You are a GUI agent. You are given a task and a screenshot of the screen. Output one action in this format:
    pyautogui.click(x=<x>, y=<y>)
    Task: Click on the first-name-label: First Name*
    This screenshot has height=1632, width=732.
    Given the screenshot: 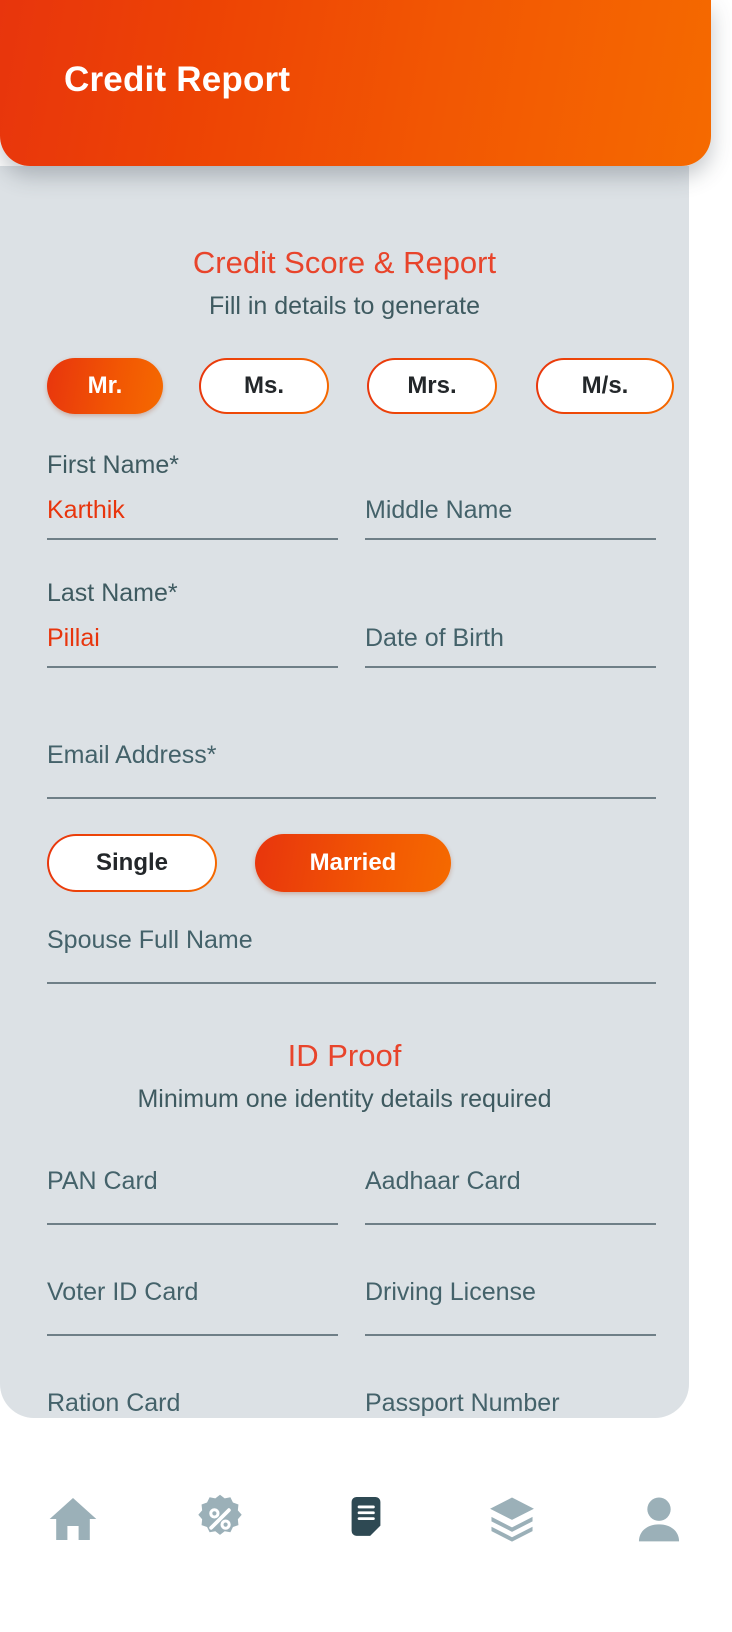 What is the action you would take?
    pyautogui.click(x=113, y=465)
    